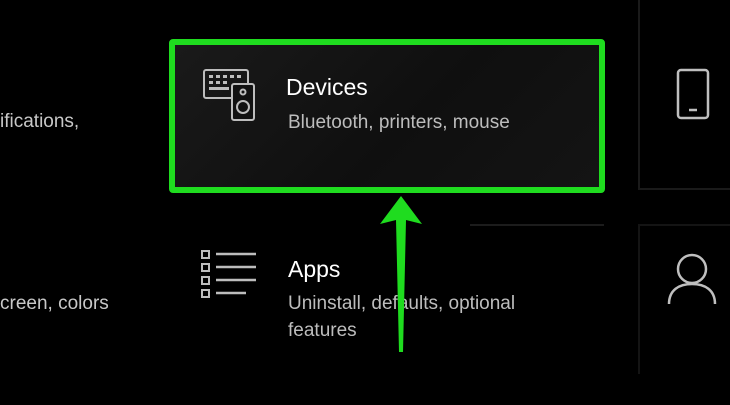 The image size is (730, 405). What do you see at coordinates (399, 122) in the screenshot?
I see `devices-description: Bluetooth, printers, mouse` at bounding box center [399, 122].